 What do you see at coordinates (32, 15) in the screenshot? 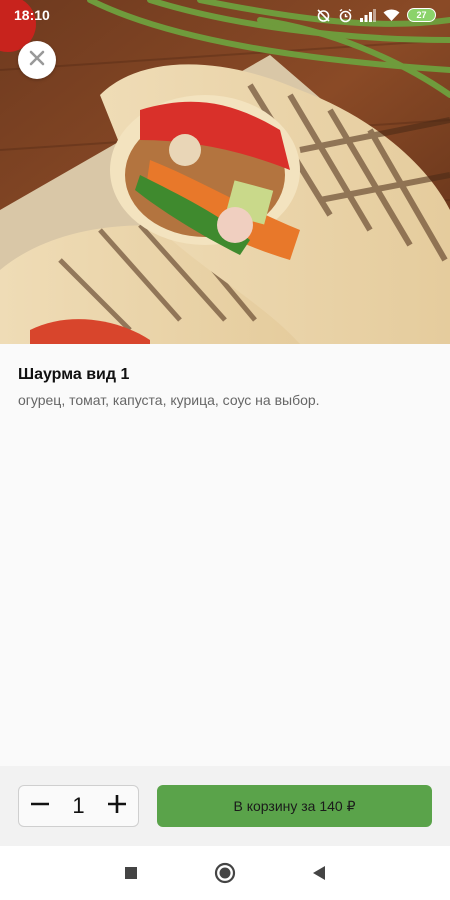
I see `status-time: 18:10` at bounding box center [32, 15].